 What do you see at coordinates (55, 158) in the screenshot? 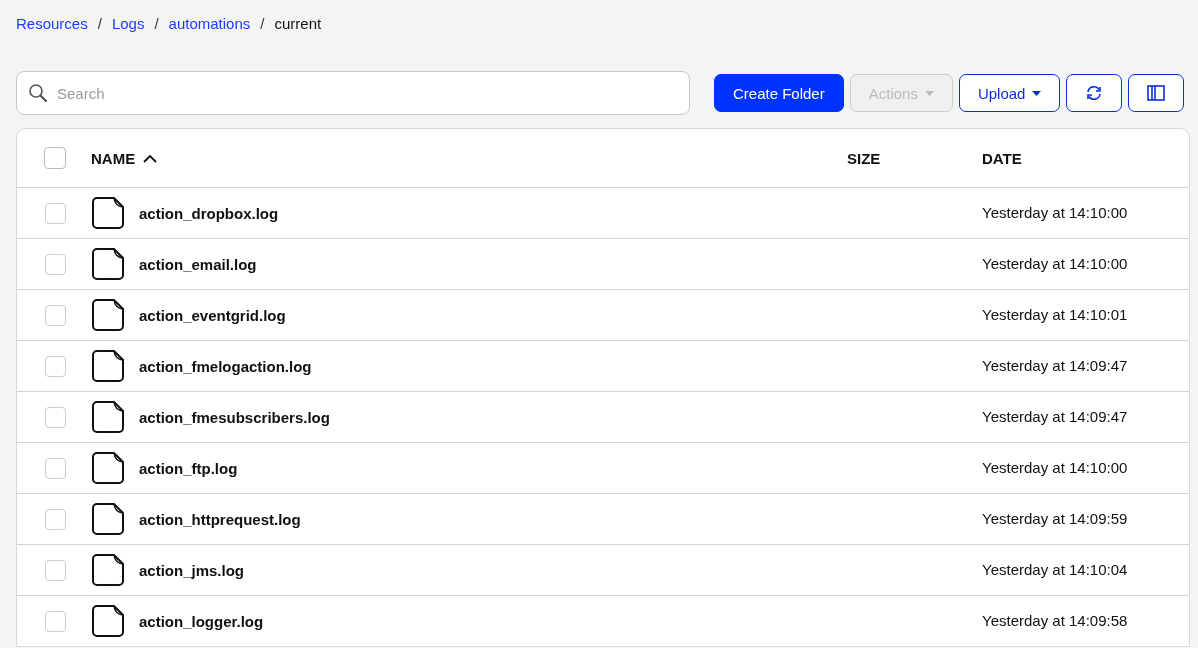
I see `select-all-checkbox` at bounding box center [55, 158].